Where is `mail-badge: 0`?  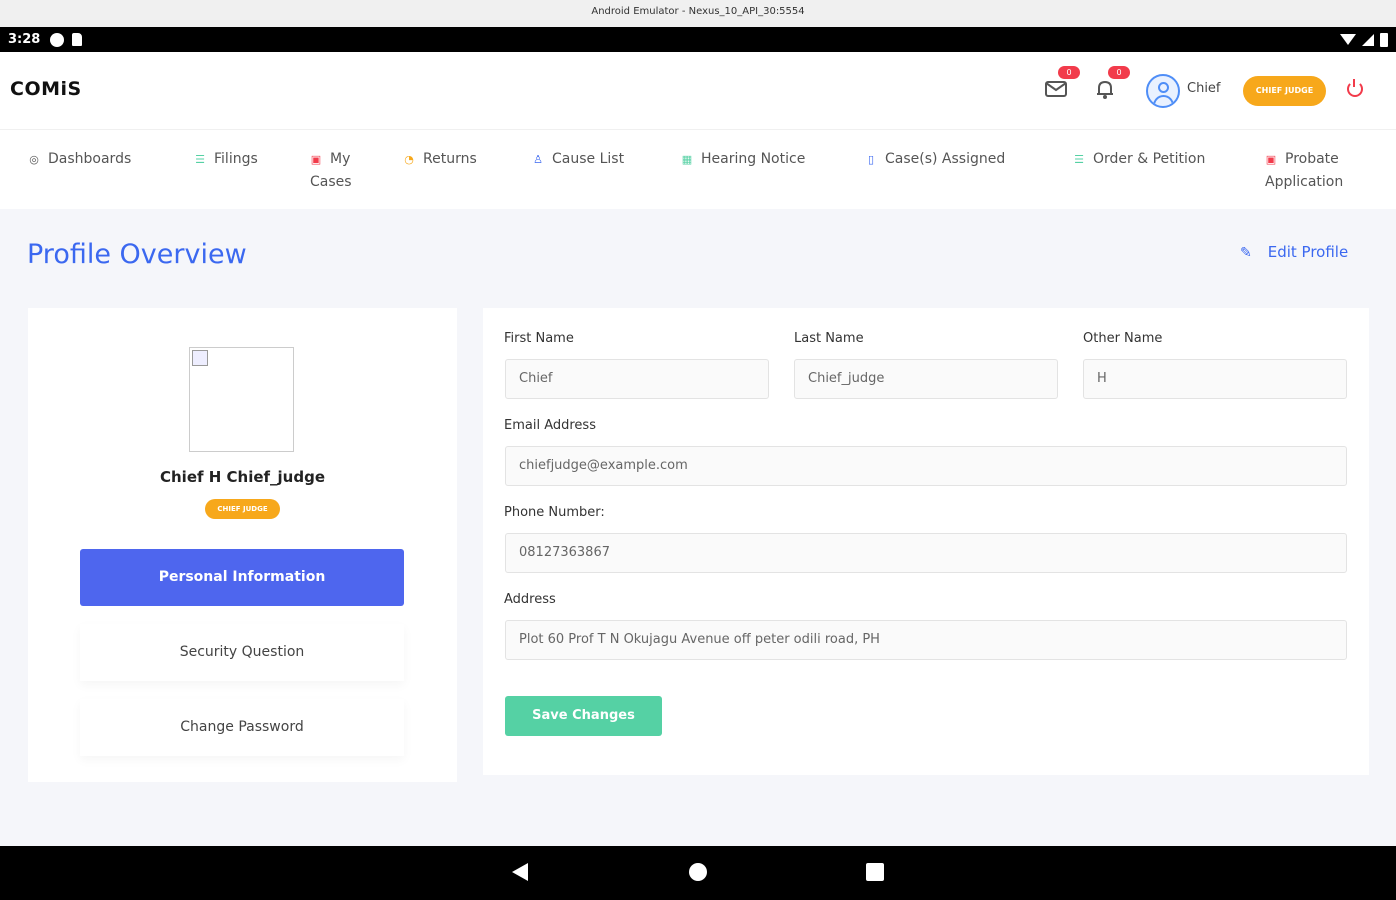 mail-badge: 0 is located at coordinates (1069, 72).